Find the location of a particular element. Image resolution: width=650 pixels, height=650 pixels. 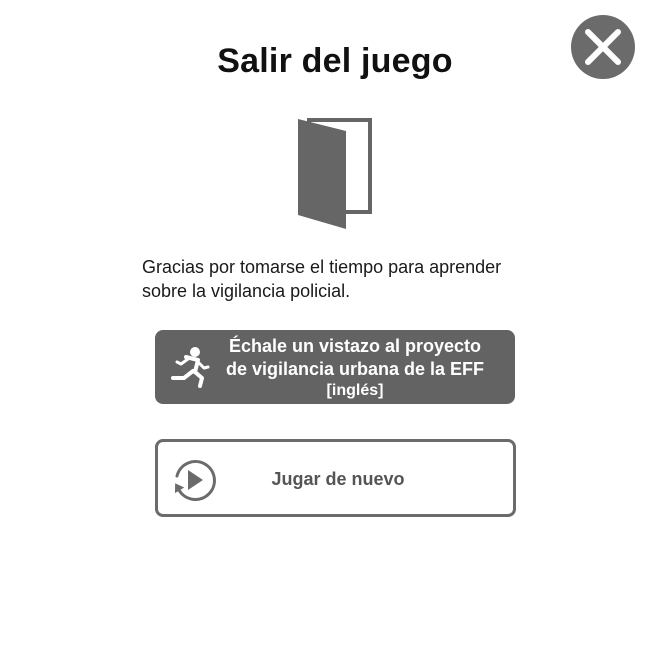

modal-title: Salir del juego is located at coordinates (335, 61).